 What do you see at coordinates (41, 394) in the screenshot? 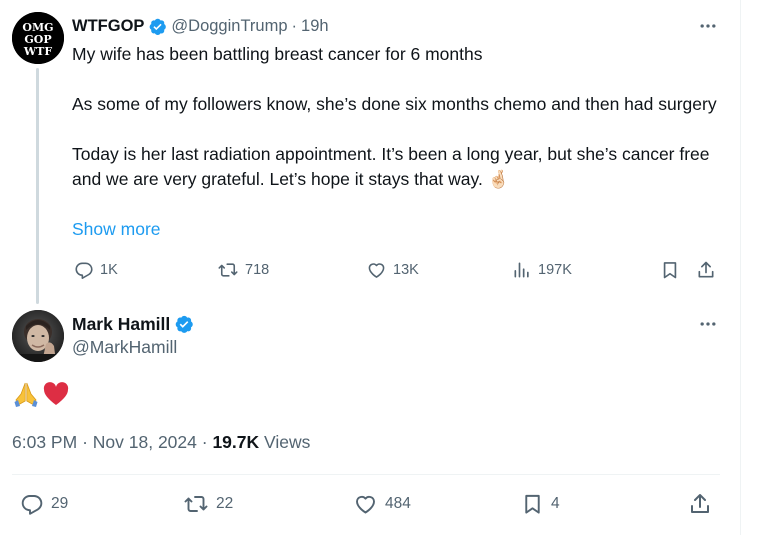
I see `main-tweet-text: 🙏 ❤` at bounding box center [41, 394].